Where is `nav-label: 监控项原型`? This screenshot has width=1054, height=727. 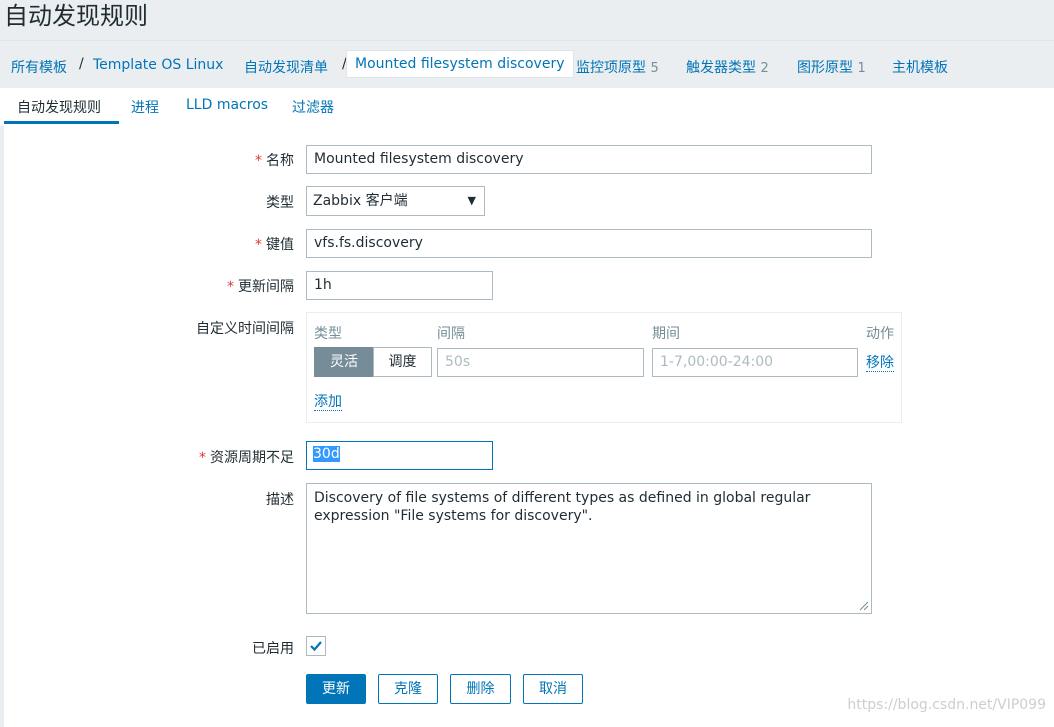
nav-label: 监控项原型 is located at coordinates (611, 68).